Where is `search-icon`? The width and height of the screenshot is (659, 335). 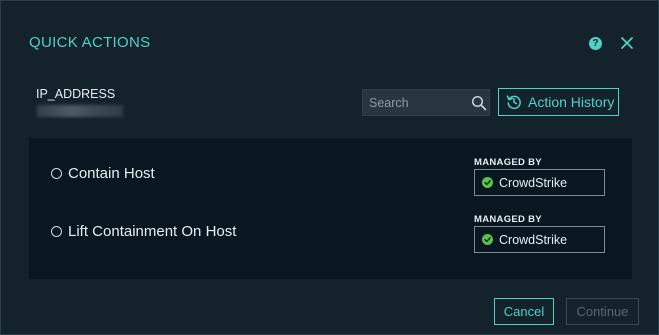 search-icon is located at coordinates (479, 103).